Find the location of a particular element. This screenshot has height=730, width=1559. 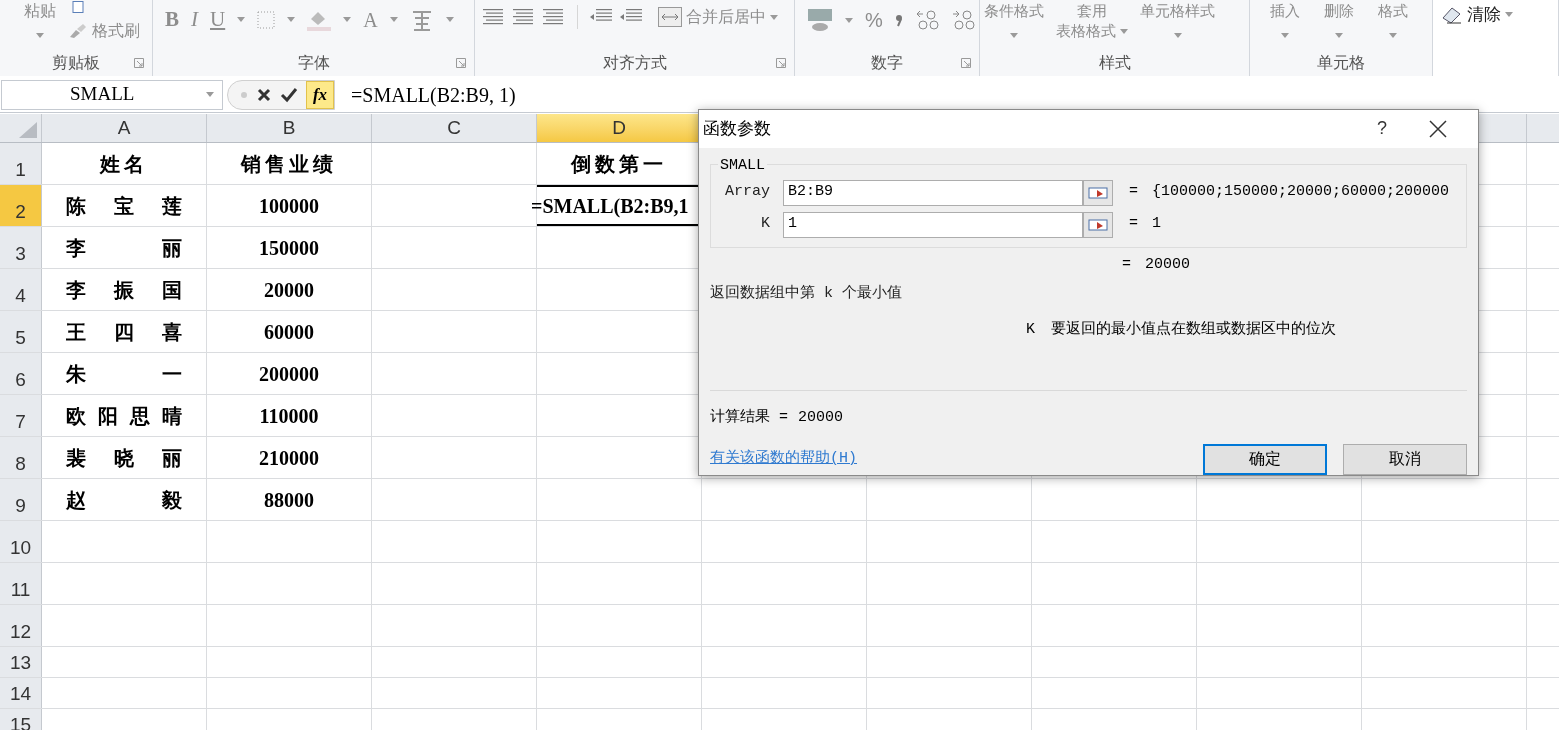

table-cell-text: 200000 is located at coordinates (289, 374).